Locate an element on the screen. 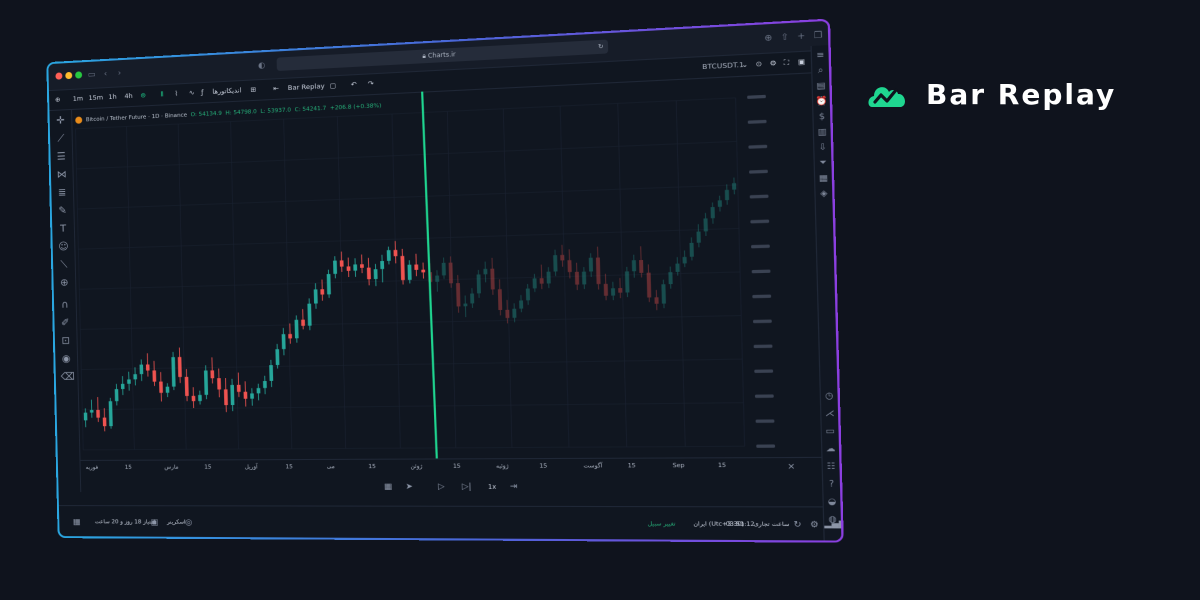  ruler-icon: ⟍ is located at coordinates (64, 265).